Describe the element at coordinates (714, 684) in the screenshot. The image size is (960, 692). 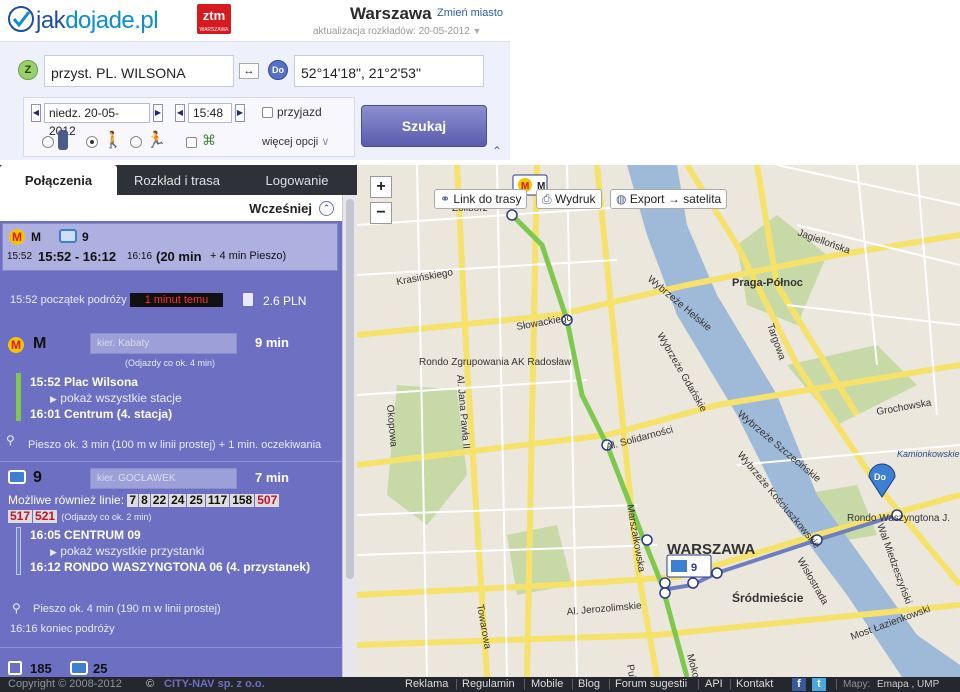
I see `footer-link-api: API` at that location.